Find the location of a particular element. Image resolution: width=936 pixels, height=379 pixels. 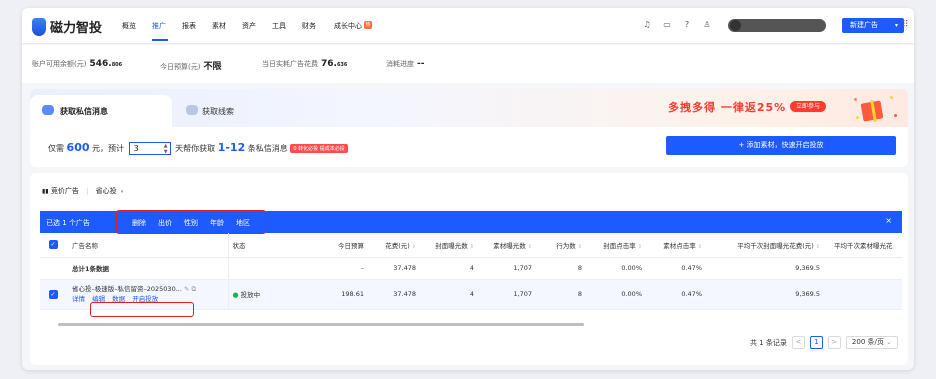

promo-join-button: 立即参与 is located at coordinates (808, 106).